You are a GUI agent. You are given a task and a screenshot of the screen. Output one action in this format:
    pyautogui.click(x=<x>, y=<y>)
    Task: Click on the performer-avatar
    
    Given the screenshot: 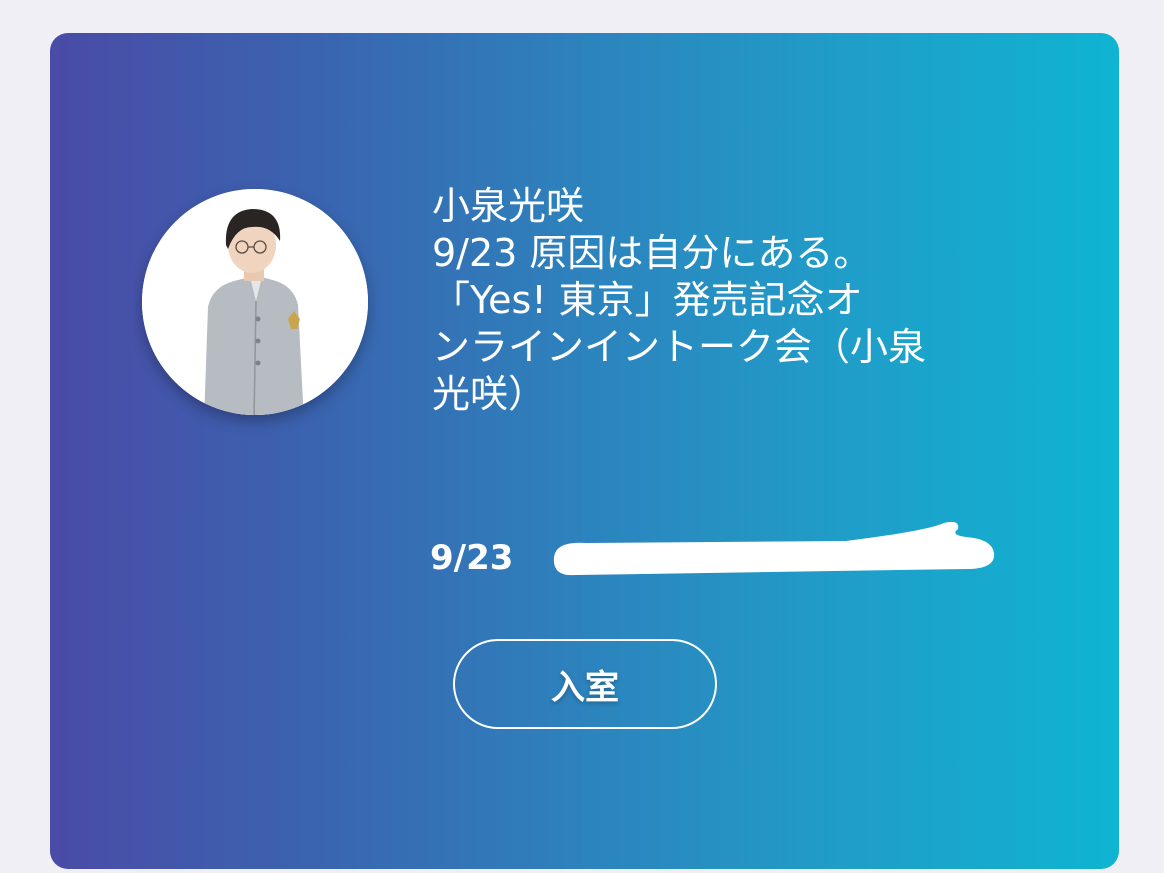 What is the action you would take?
    pyautogui.click(x=255, y=302)
    